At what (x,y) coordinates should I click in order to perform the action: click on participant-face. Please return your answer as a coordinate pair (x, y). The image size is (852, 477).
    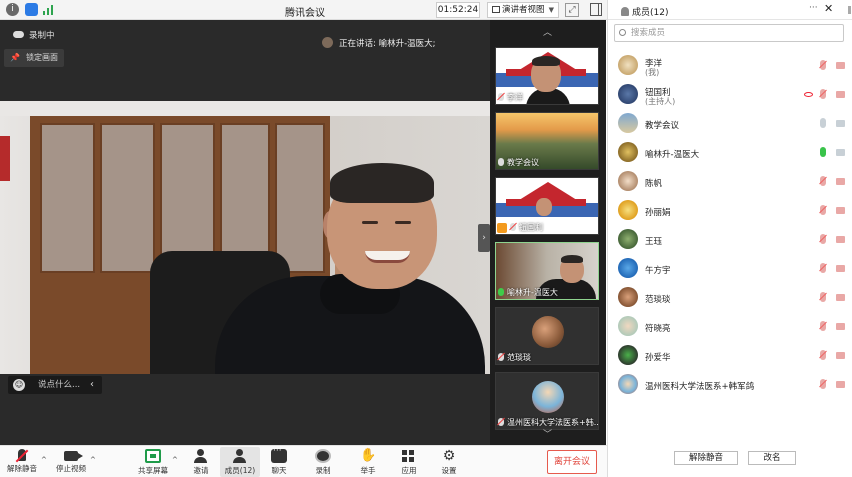
    Looking at the image, I should click on (544, 207).